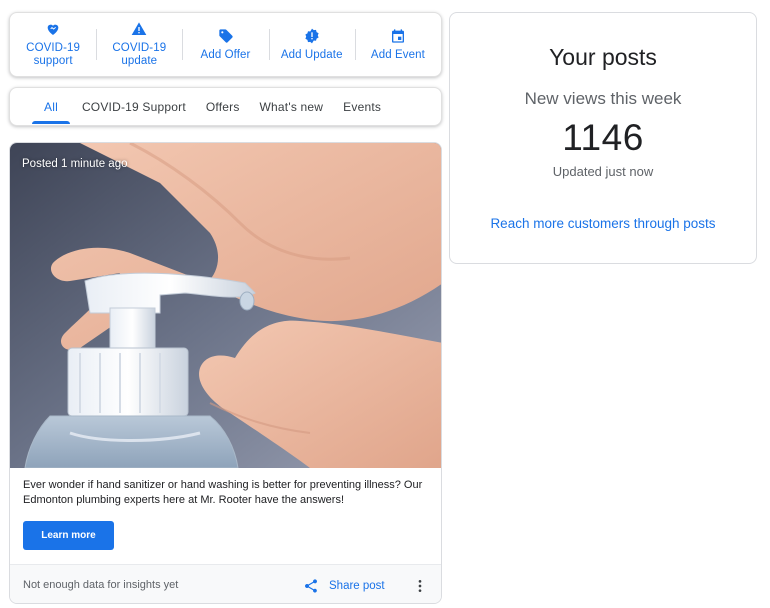  I want to click on add-event-label: Add Event, so click(397, 54).